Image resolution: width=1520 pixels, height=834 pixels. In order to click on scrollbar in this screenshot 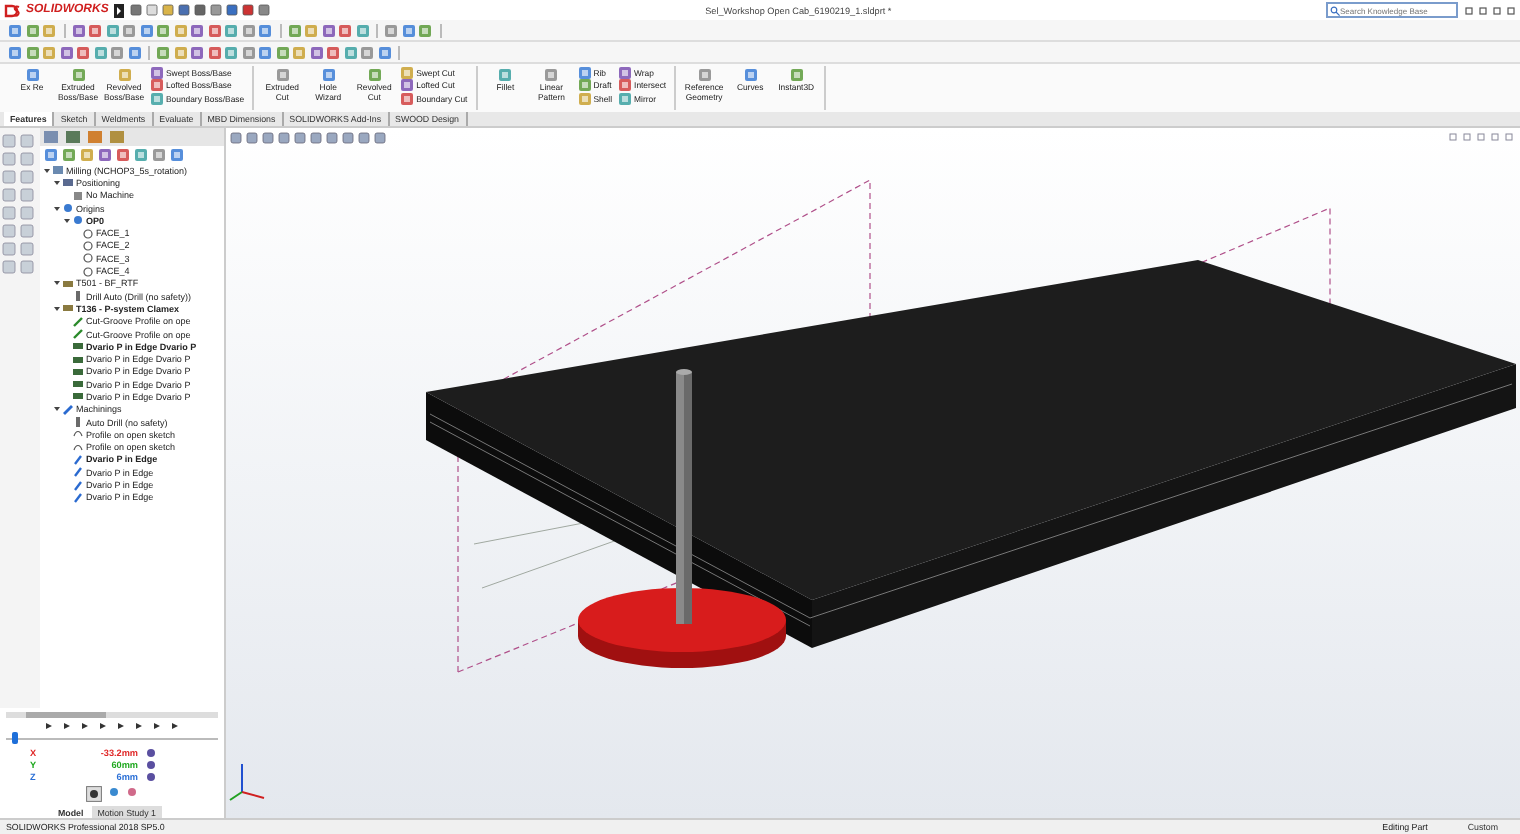, I will do `click(112, 714)`.